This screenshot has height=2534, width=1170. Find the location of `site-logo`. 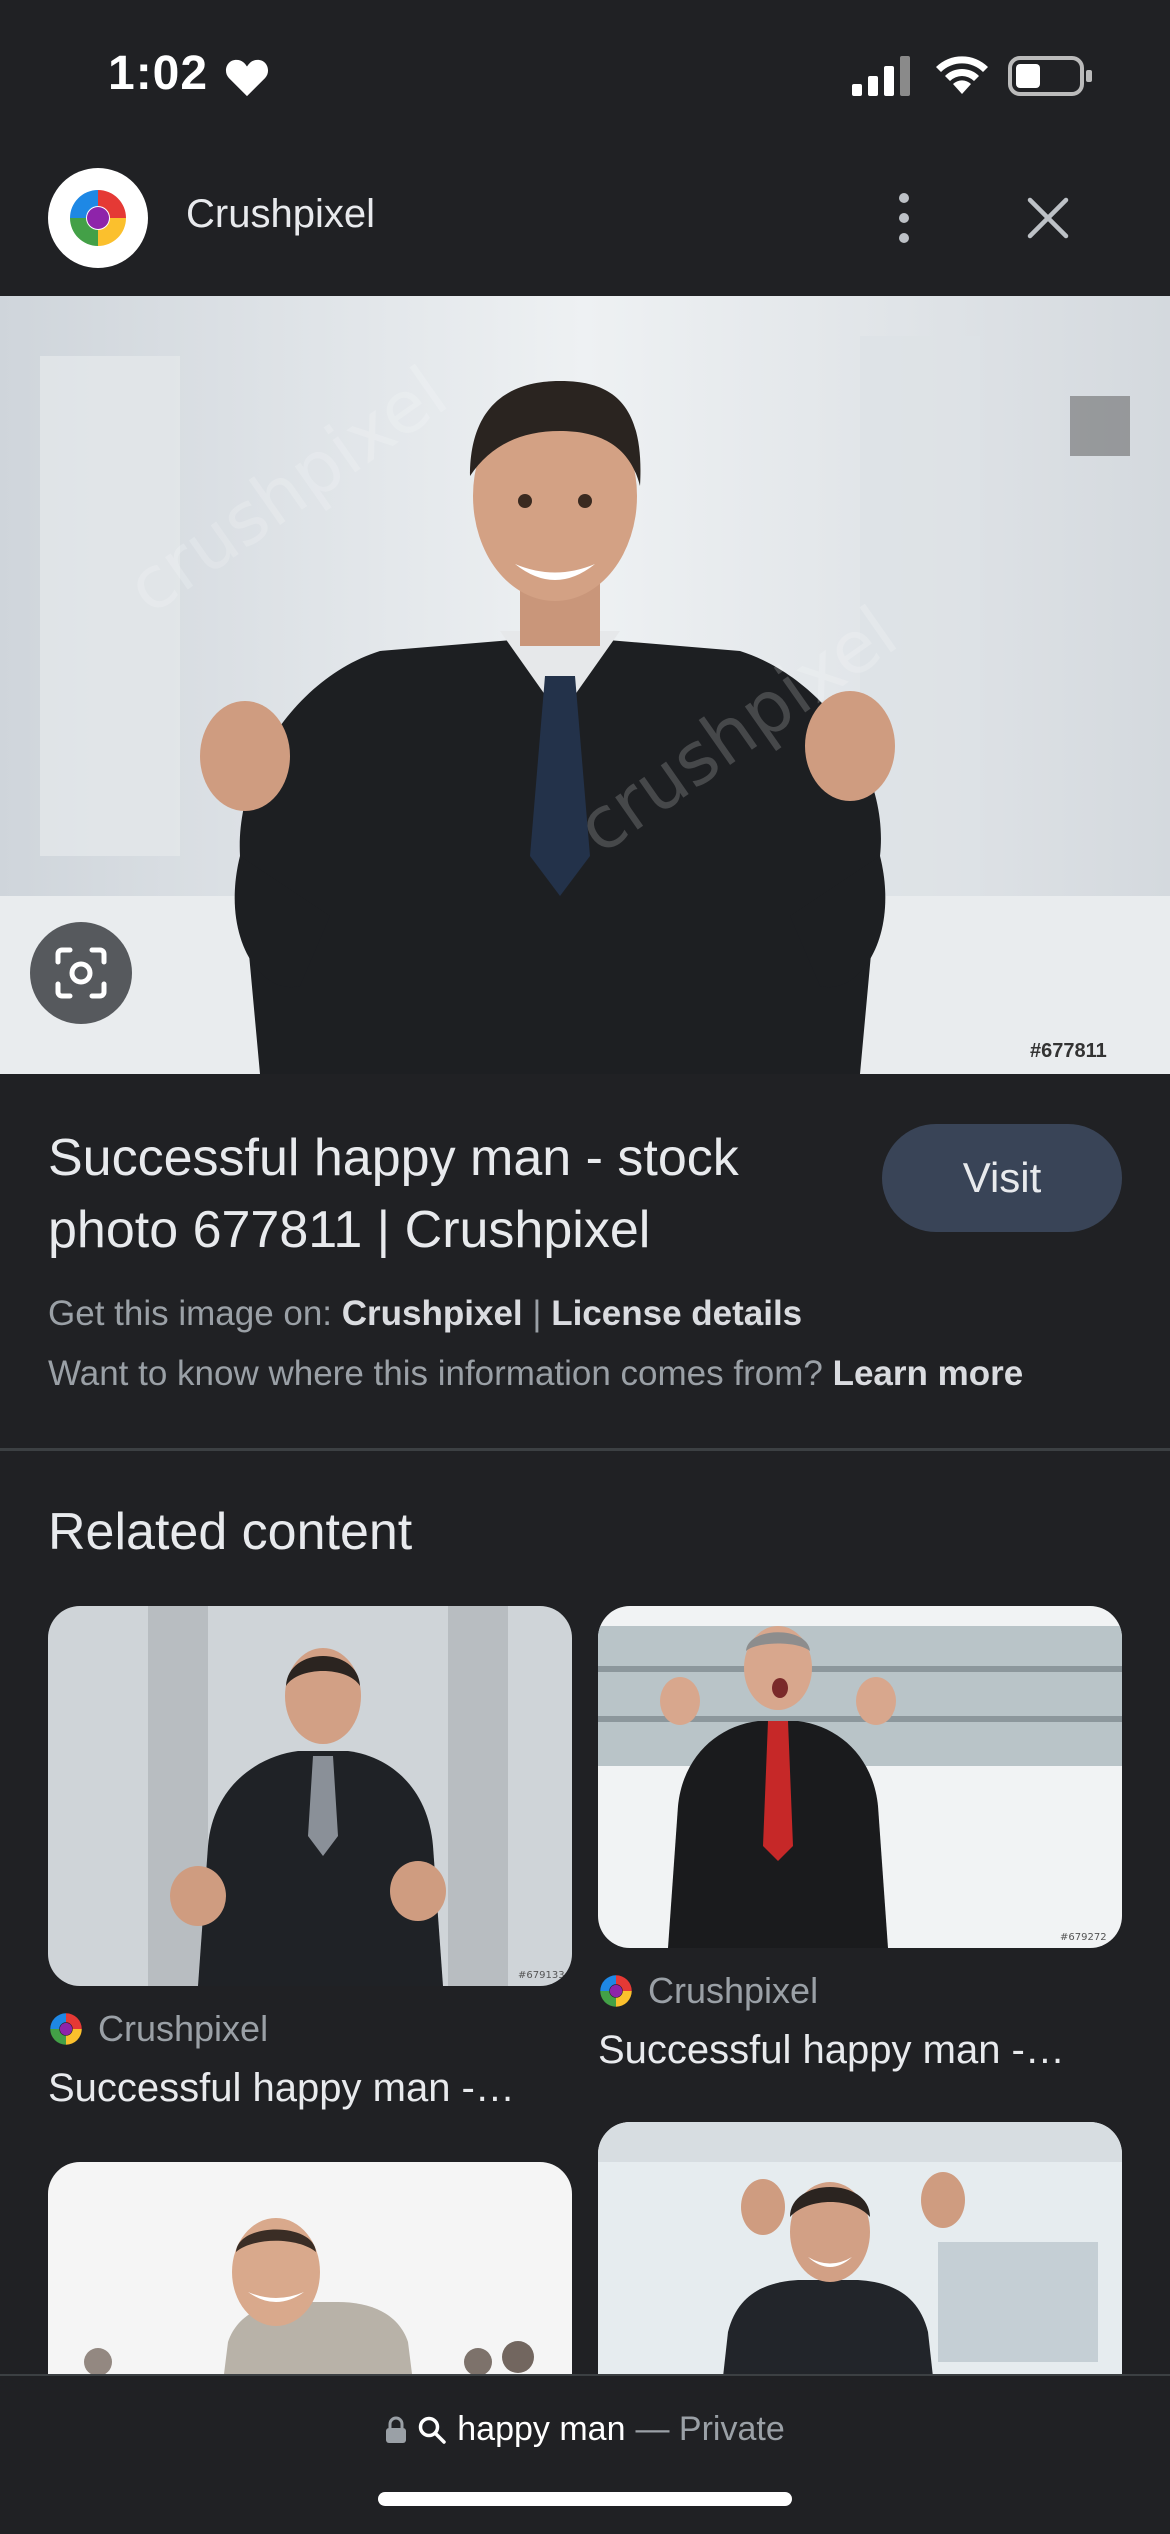

site-logo is located at coordinates (98, 218).